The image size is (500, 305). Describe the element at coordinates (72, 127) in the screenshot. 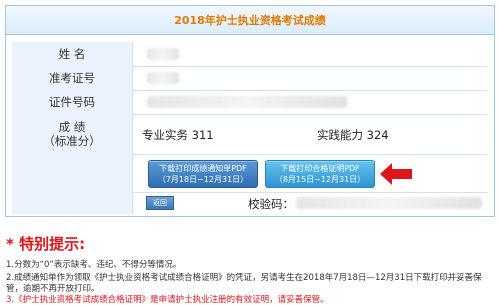

I see `score-label-line1: 成 绩` at that location.